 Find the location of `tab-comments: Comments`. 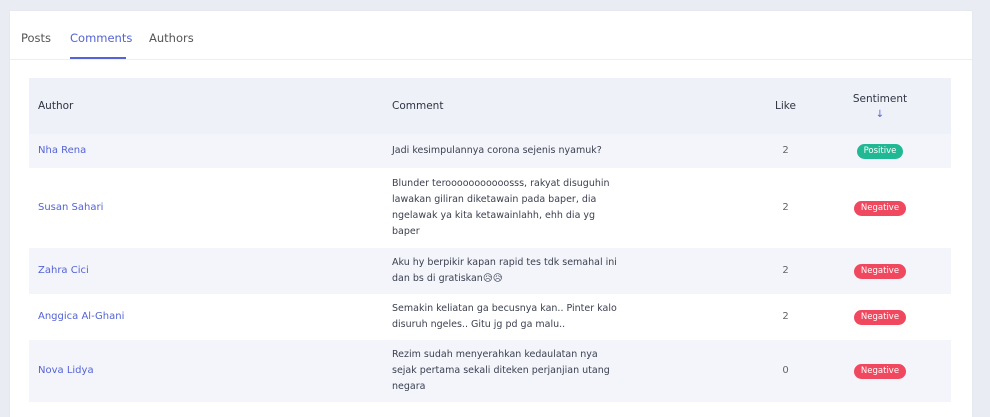

tab-comments: Comments is located at coordinates (101, 38).